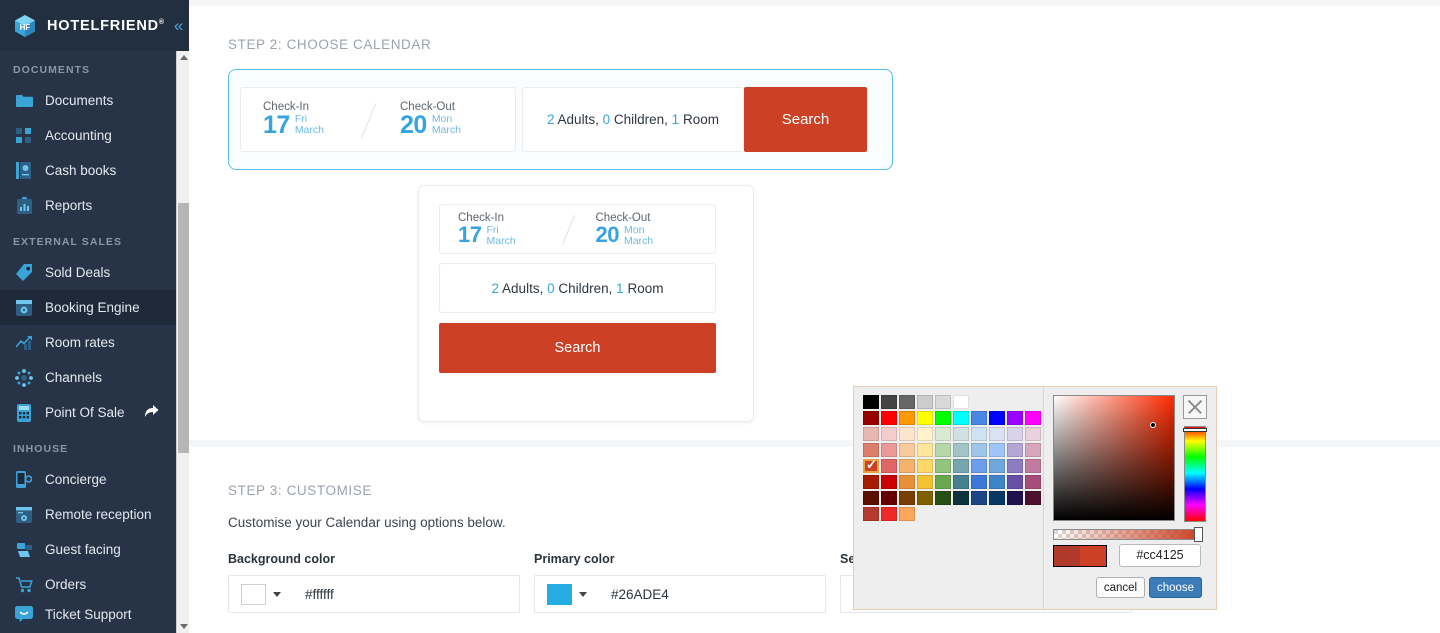 This screenshot has height=633, width=1440. What do you see at coordinates (1195, 430) in the screenshot?
I see `hue-slider-marker` at bounding box center [1195, 430].